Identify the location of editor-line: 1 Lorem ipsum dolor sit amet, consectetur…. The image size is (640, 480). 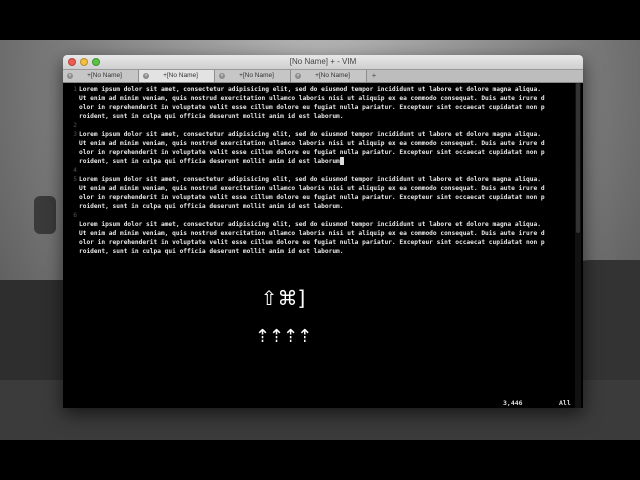
(323, 89).